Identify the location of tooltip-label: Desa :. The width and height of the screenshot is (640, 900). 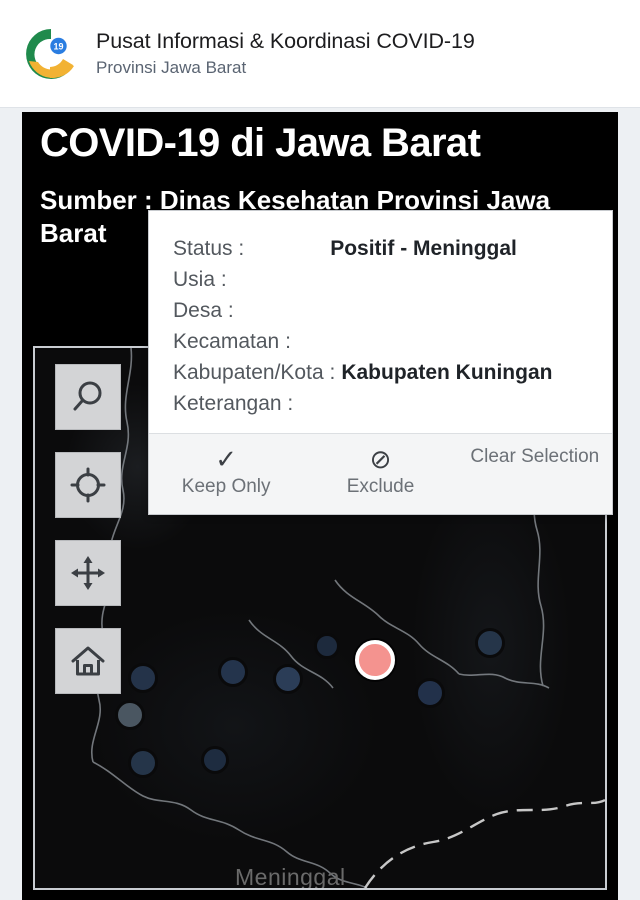
(203, 311).